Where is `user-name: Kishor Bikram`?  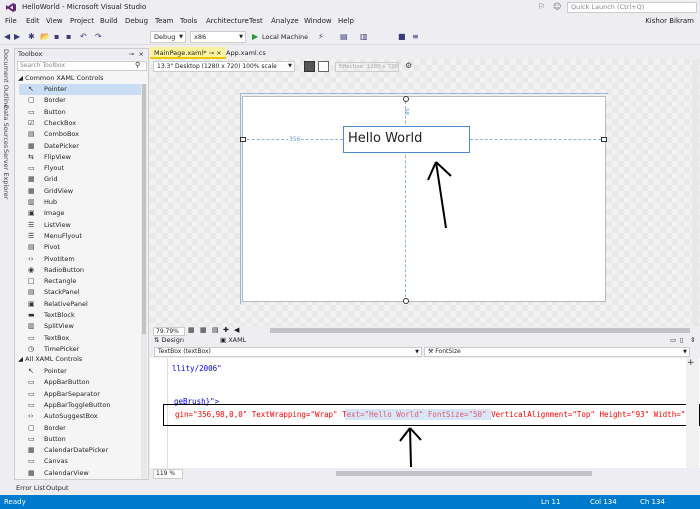
user-name: Kishor Bikram is located at coordinates (669, 21).